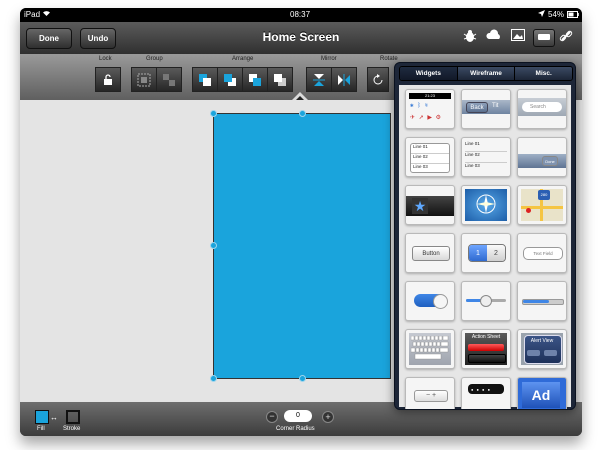 Image resolution: width=600 pixels, height=450 pixels. What do you see at coordinates (298, 416) in the screenshot?
I see `corner-radius-input: 0` at bounding box center [298, 416].